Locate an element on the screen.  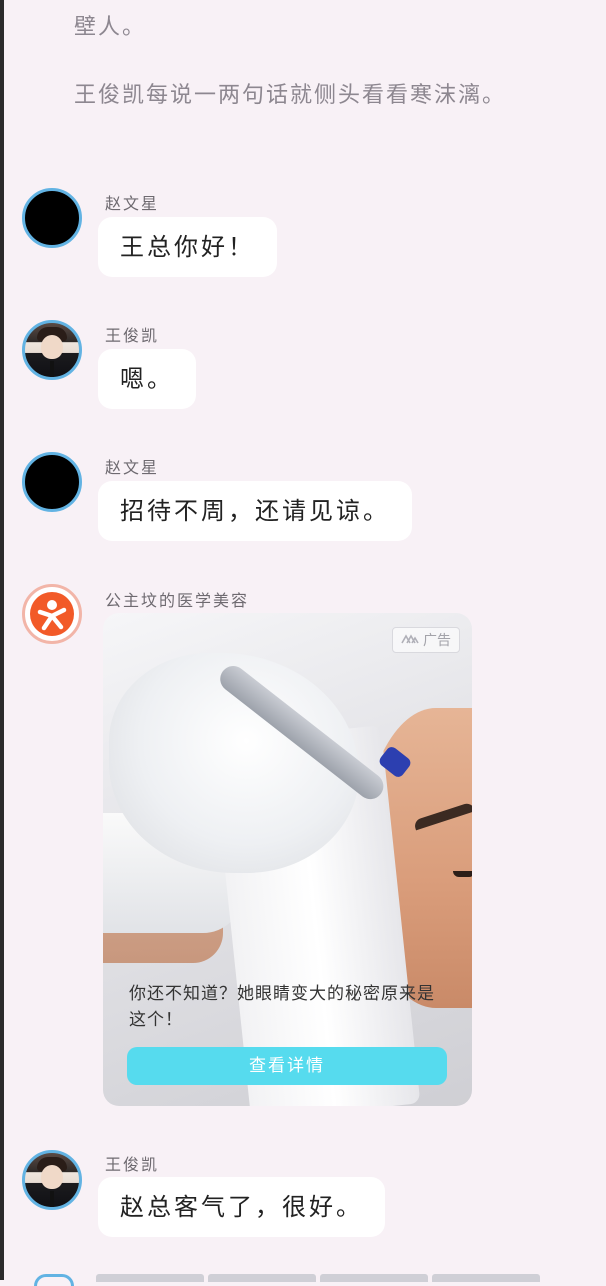
next-avatar-edge is located at coordinates (54, 1280).